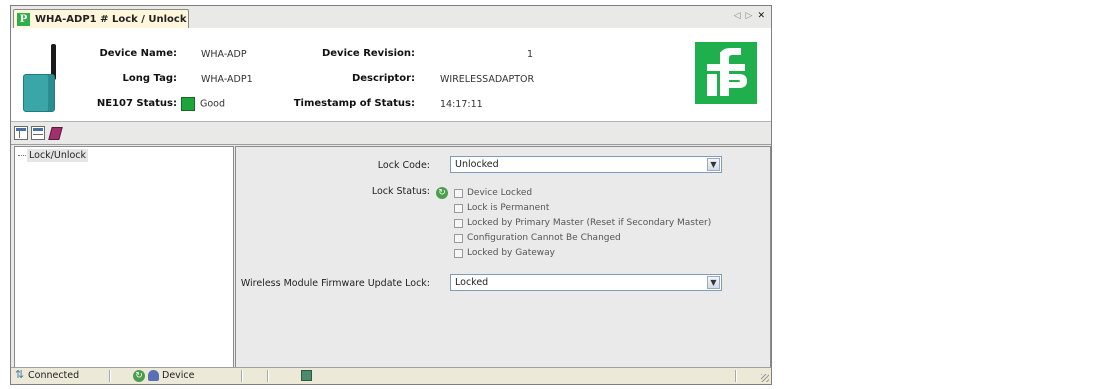  Describe the element at coordinates (726, 73) in the screenshot. I see `pepperl-fuchs-logo` at that location.